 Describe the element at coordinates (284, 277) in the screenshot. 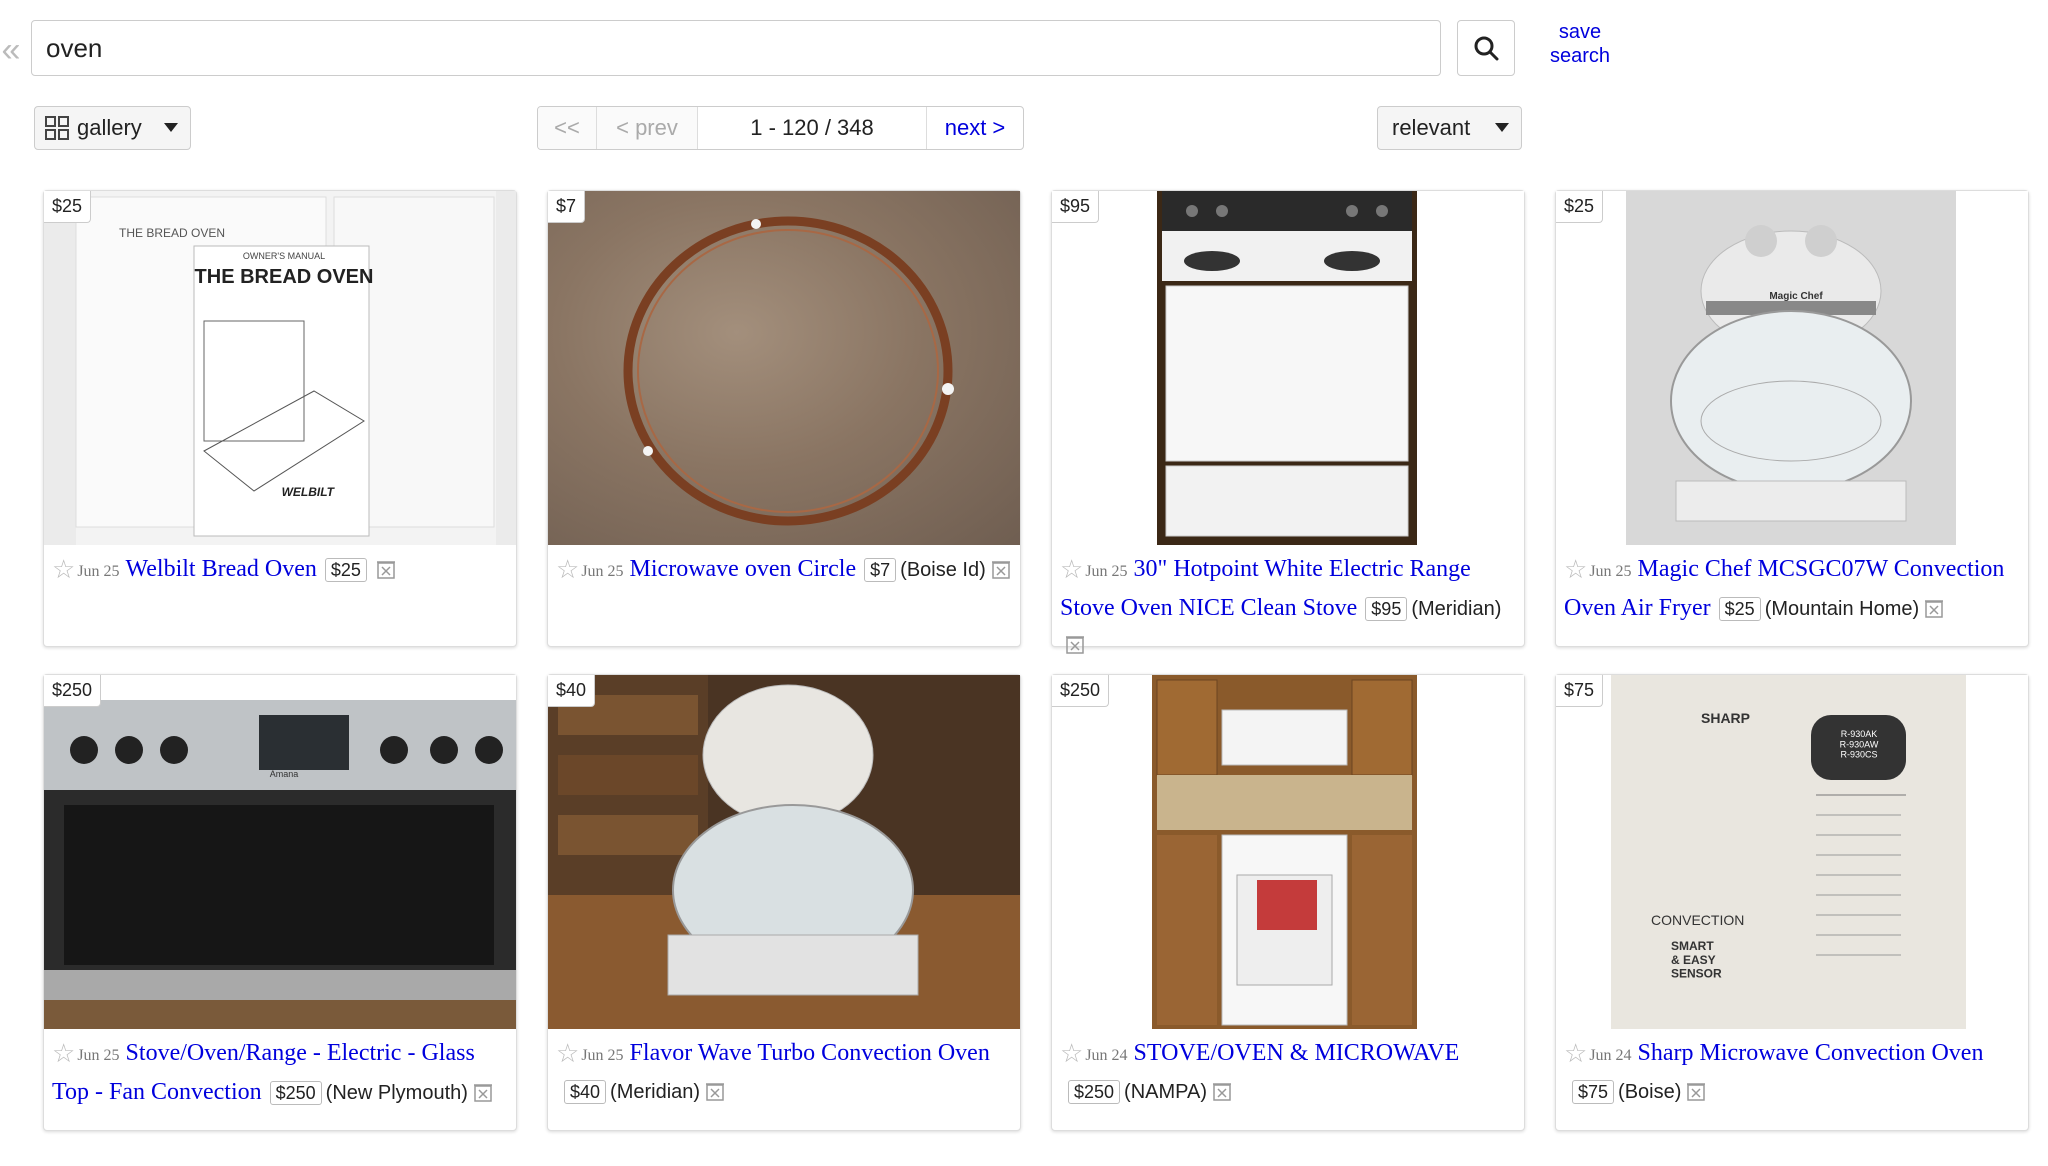

I see `bread-manual-title: THE BREAD OVEN` at that location.